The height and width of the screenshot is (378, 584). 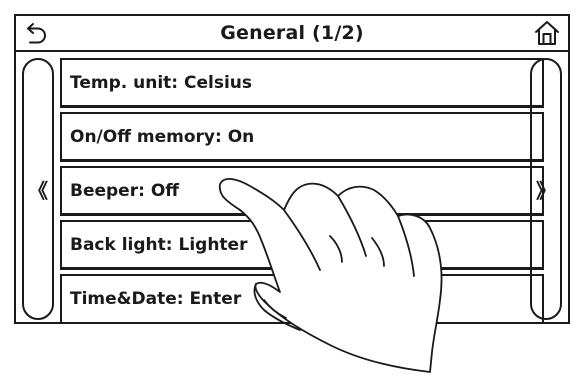 What do you see at coordinates (125, 190) in the screenshot?
I see `setting-label: Beeper: Off` at bounding box center [125, 190].